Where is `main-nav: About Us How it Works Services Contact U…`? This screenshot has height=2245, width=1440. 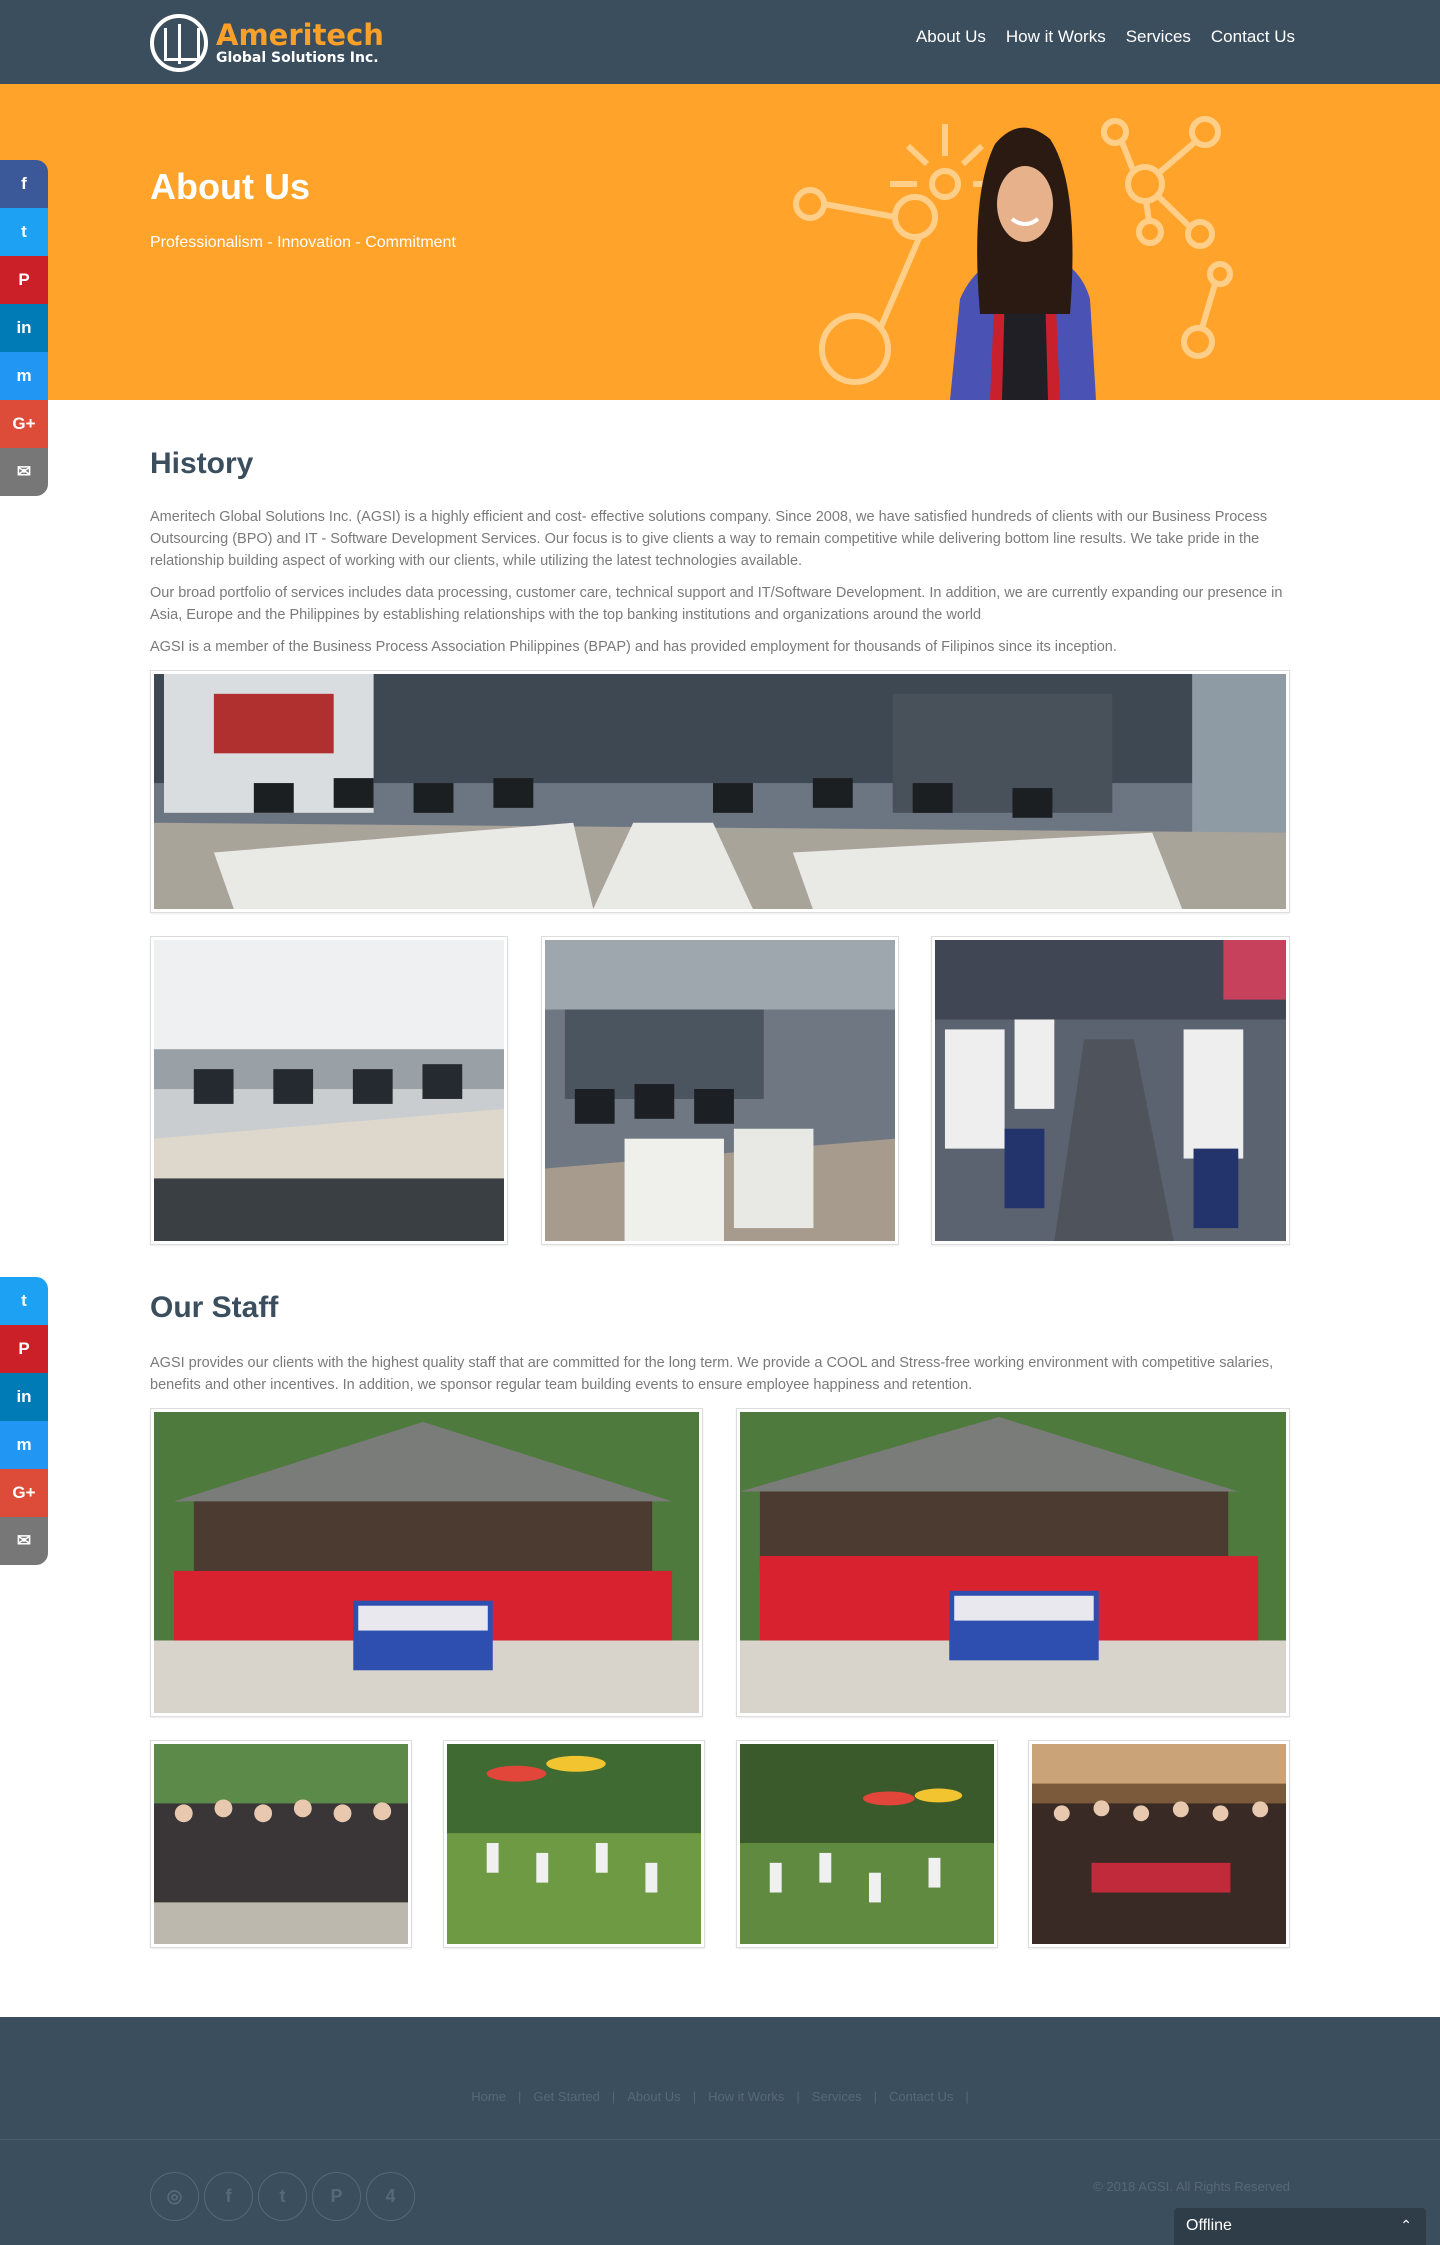 main-nav: About Us How it Works Services Contact U… is located at coordinates (1105, 37).